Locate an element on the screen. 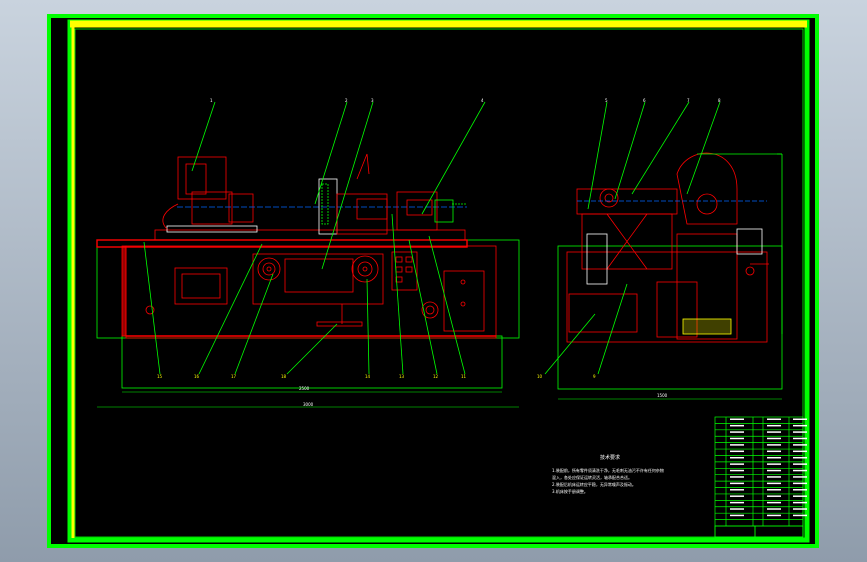 This screenshot has width=867, height=562. hatched-foot is located at coordinates (707, 326).